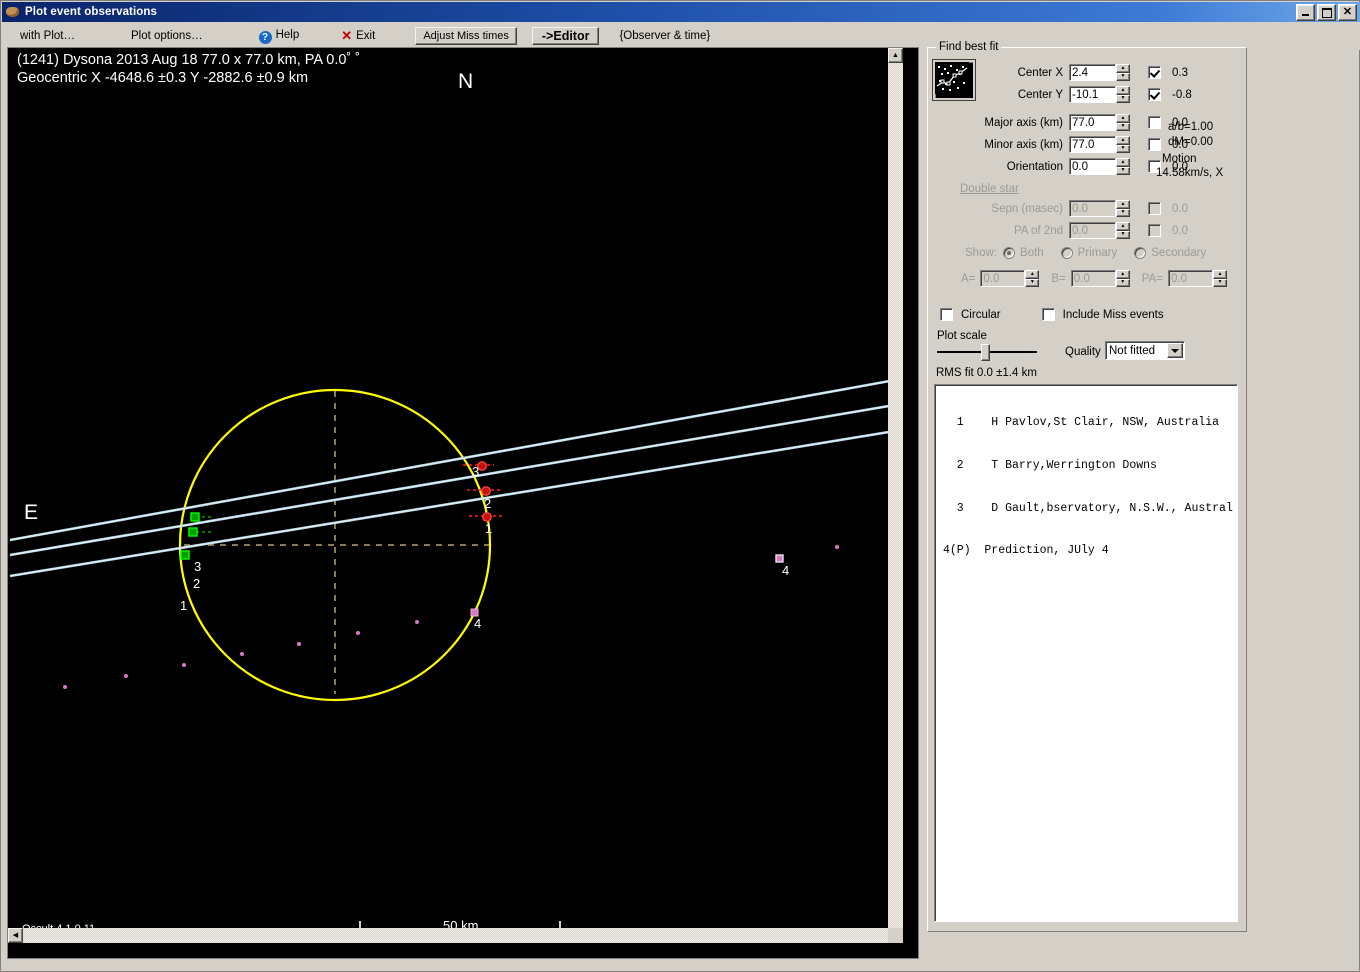 This screenshot has width=1360, height=972. Describe the element at coordinates (1179, 253) in the screenshot. I see `label-show-secondary: Secondary` at that location.